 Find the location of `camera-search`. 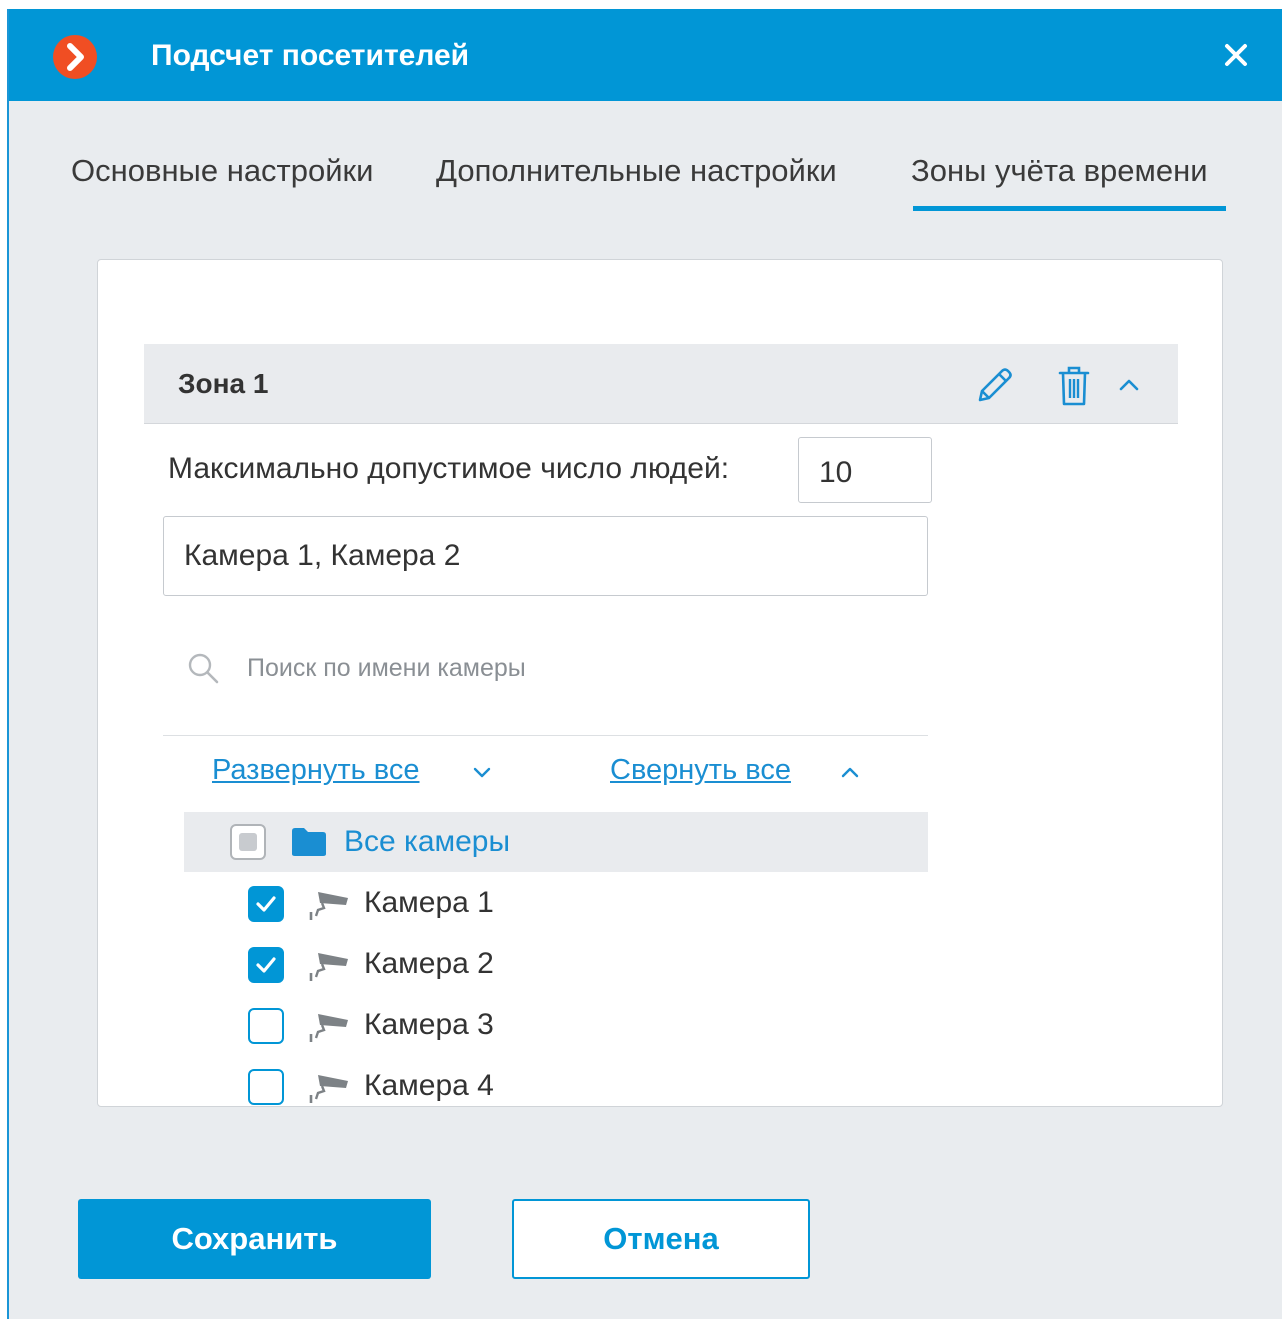

camera-search is located at coordinates (545, 683).